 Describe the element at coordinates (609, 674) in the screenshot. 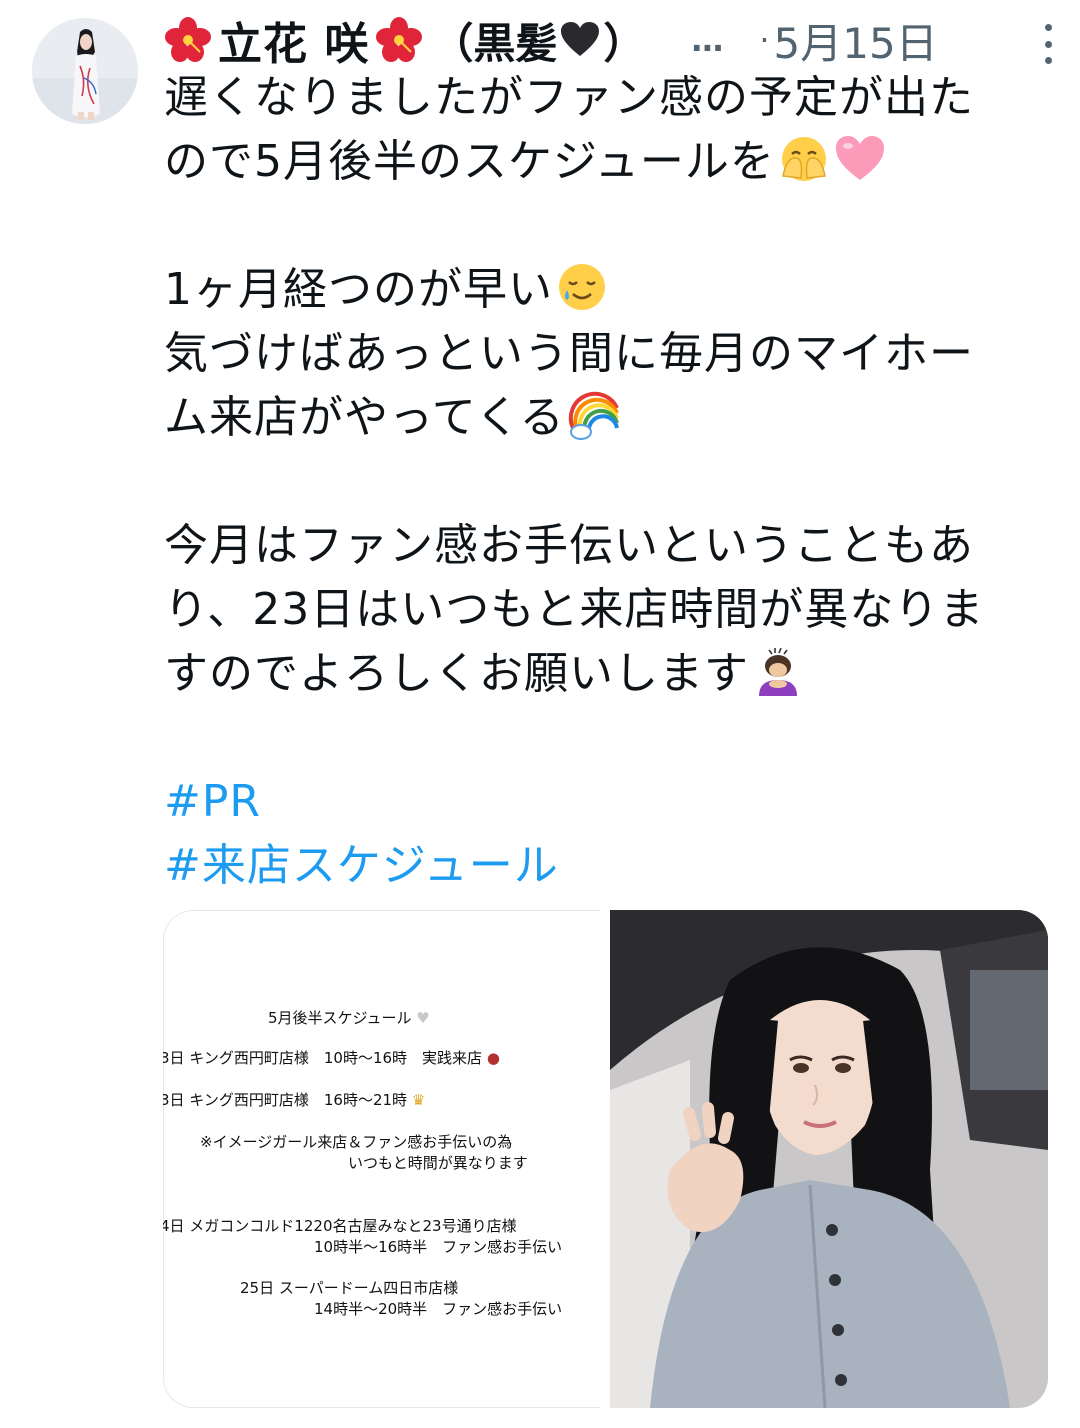

I see `text-line: すのでよろしくお願いします` at that location.